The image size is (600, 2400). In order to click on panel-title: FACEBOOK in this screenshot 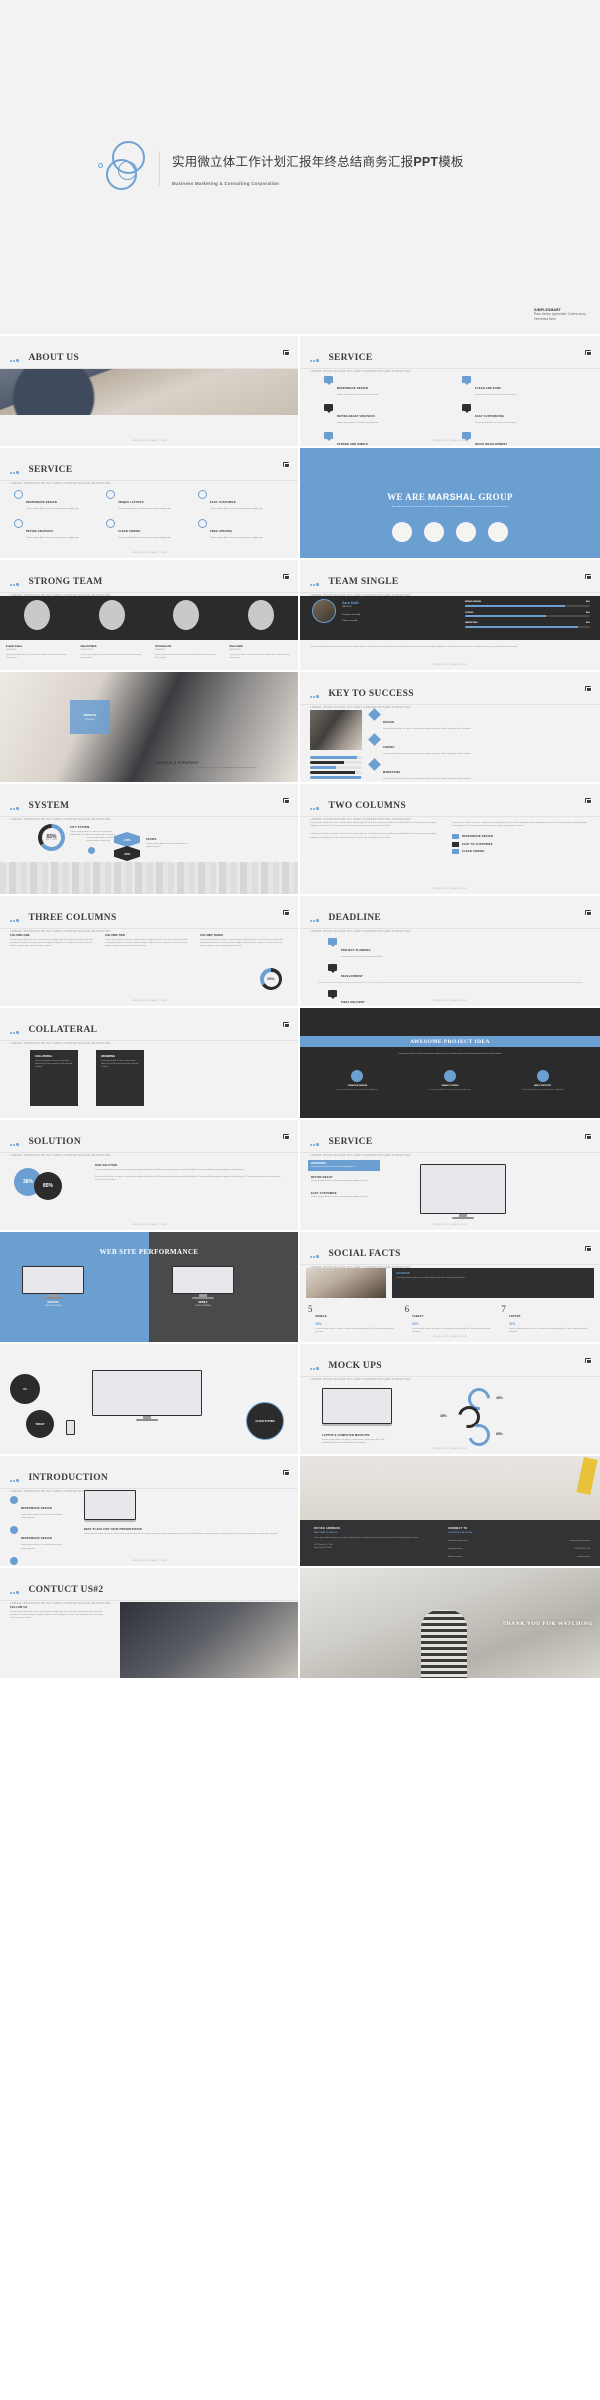, I will do `click(403, 1273)`.